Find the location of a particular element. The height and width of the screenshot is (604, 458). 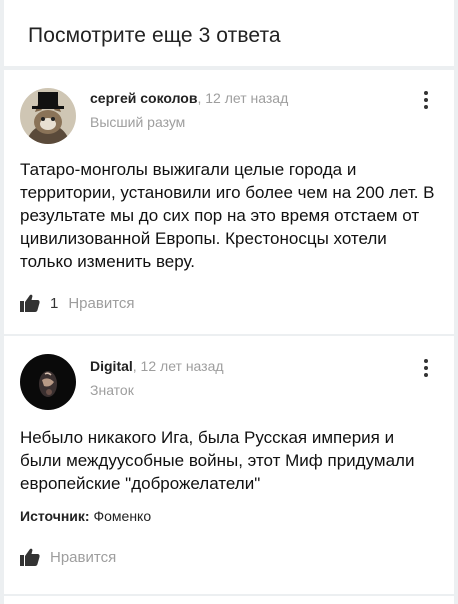

like-button: Нравится is located at coordinates (68, 557).